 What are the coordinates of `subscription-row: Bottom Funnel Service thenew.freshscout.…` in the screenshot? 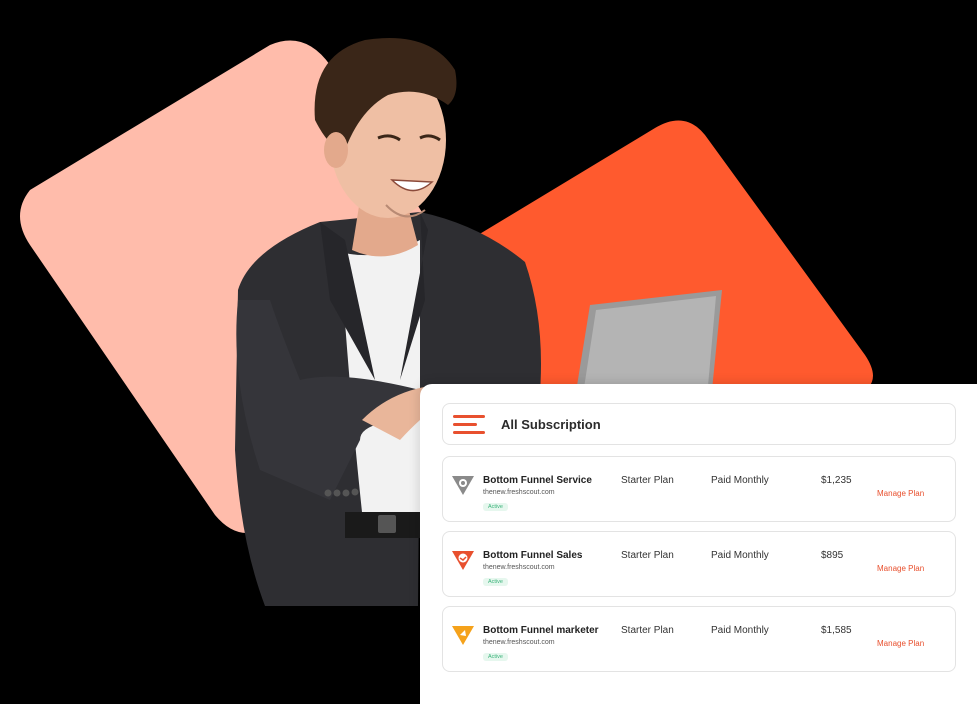 It's located at (699, 489).